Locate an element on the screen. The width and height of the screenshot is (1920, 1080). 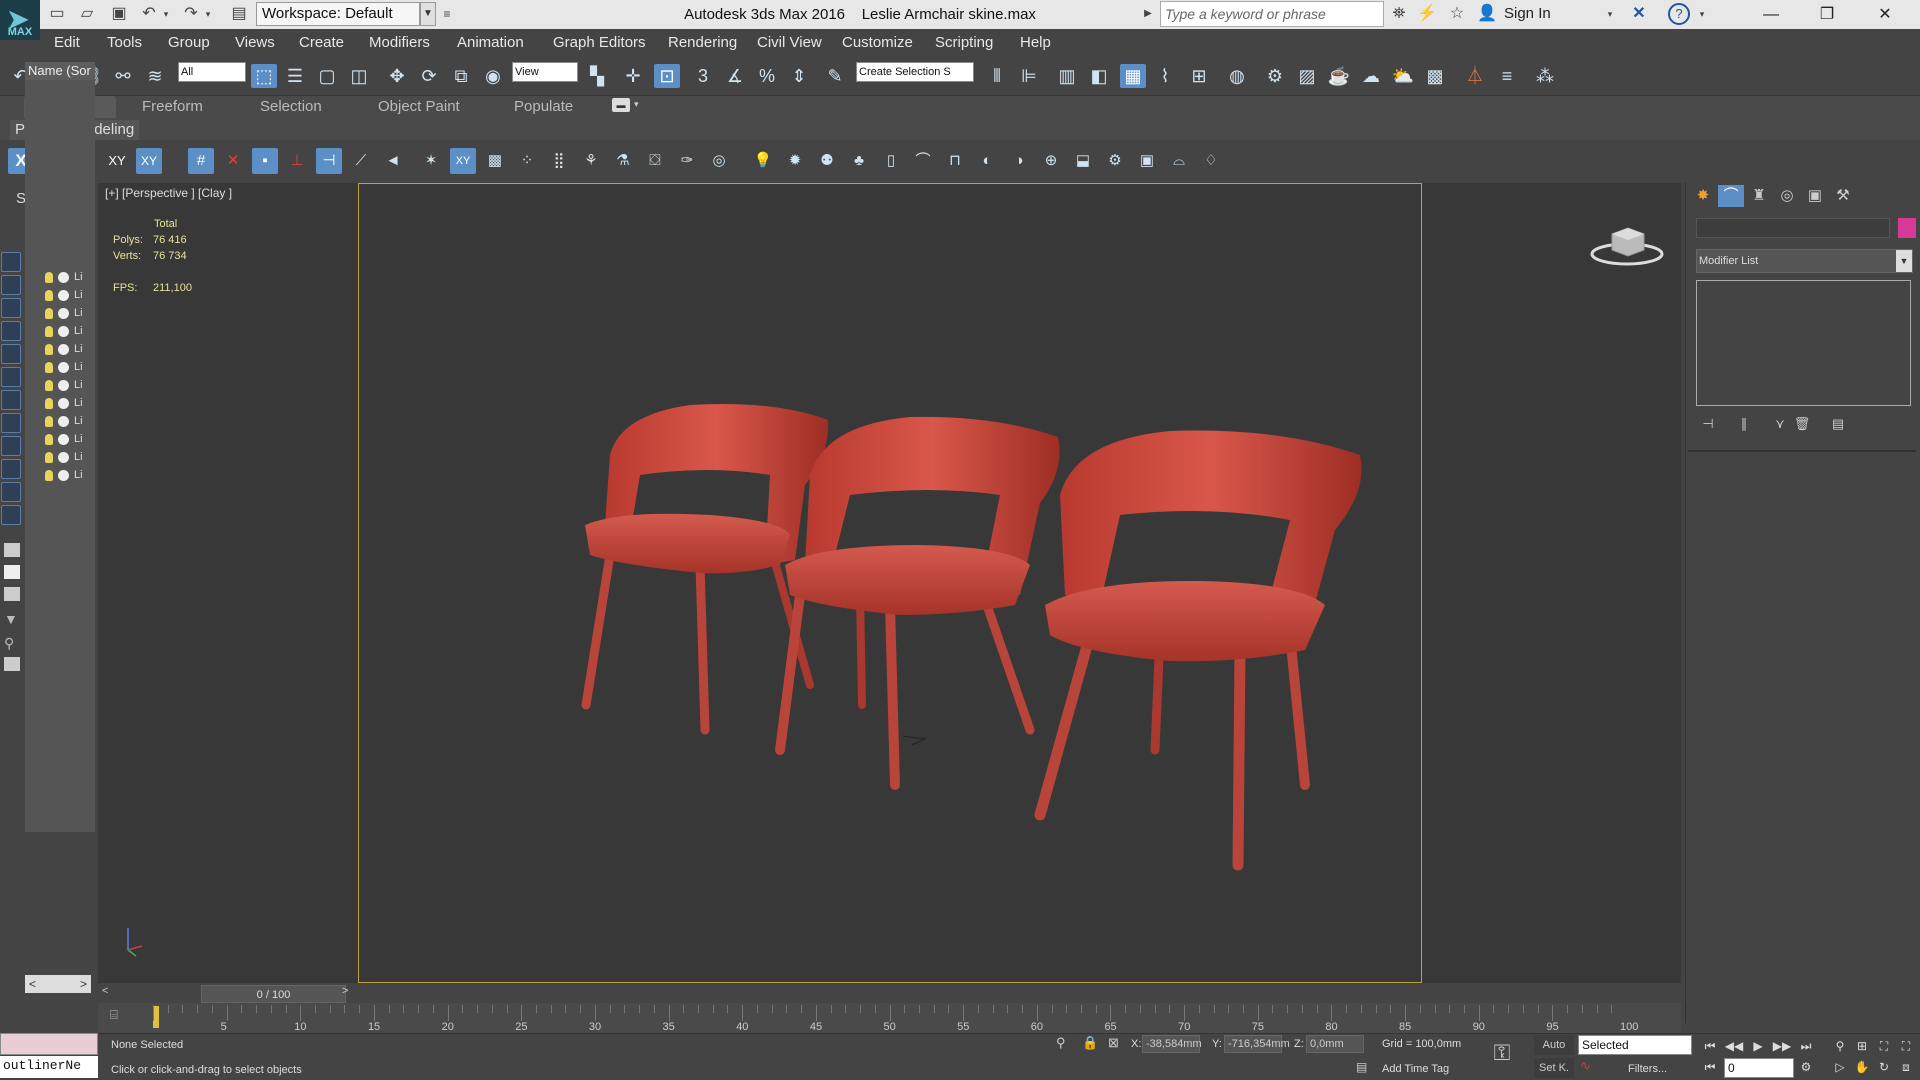
exchange-apps-icon: ✕ is located at coordinates (1639, 14).